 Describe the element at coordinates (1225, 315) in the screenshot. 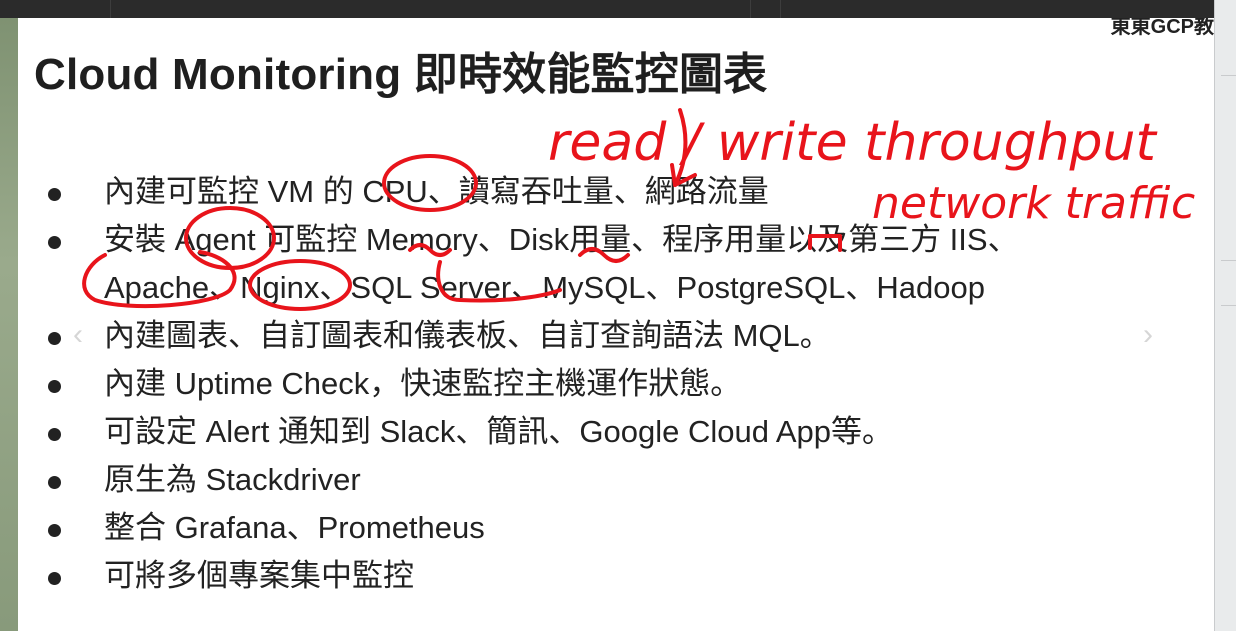

I see `right-side-panel` at that location.